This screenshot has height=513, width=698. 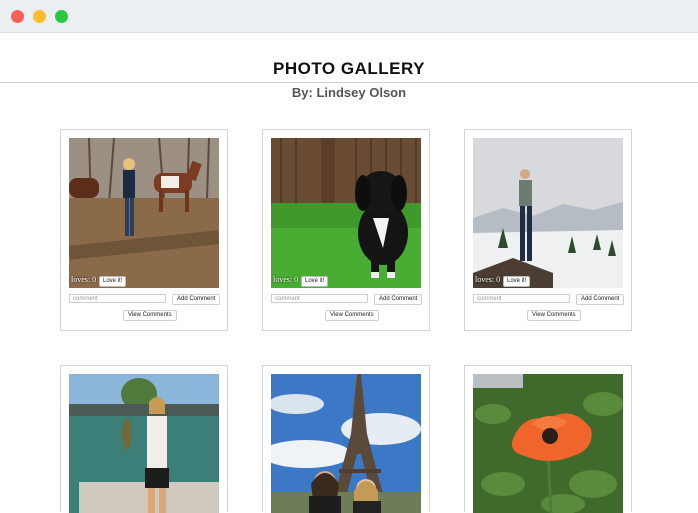 What do you see at coordinates (548, 443) in the screenshot?
I see `photo-poppy` at bounding box center [548, 443].